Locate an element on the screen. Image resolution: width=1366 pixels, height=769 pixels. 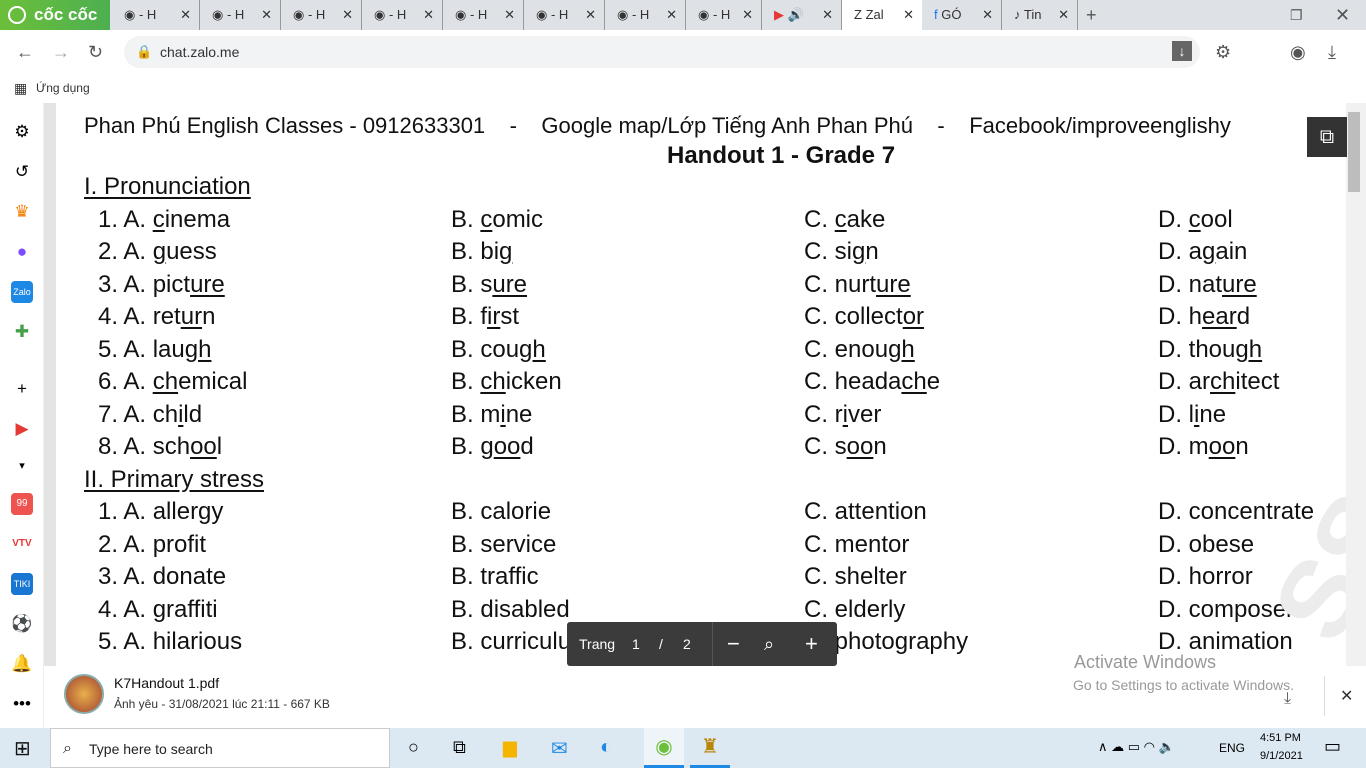
file-name: K7Handout 1.pdf is located at coordinates (166, 683).